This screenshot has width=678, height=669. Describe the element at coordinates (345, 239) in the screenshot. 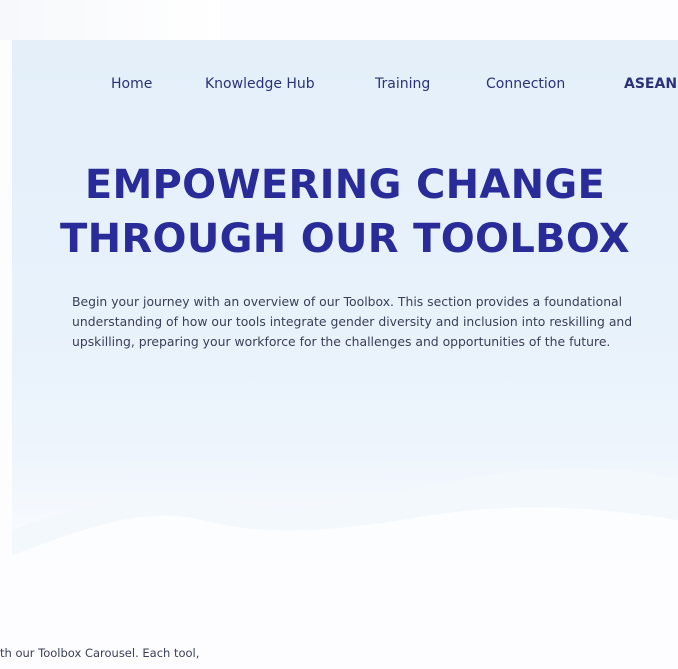

I see `hero-title-line-2: THROUGH OUR TOOLBOX` at that location.